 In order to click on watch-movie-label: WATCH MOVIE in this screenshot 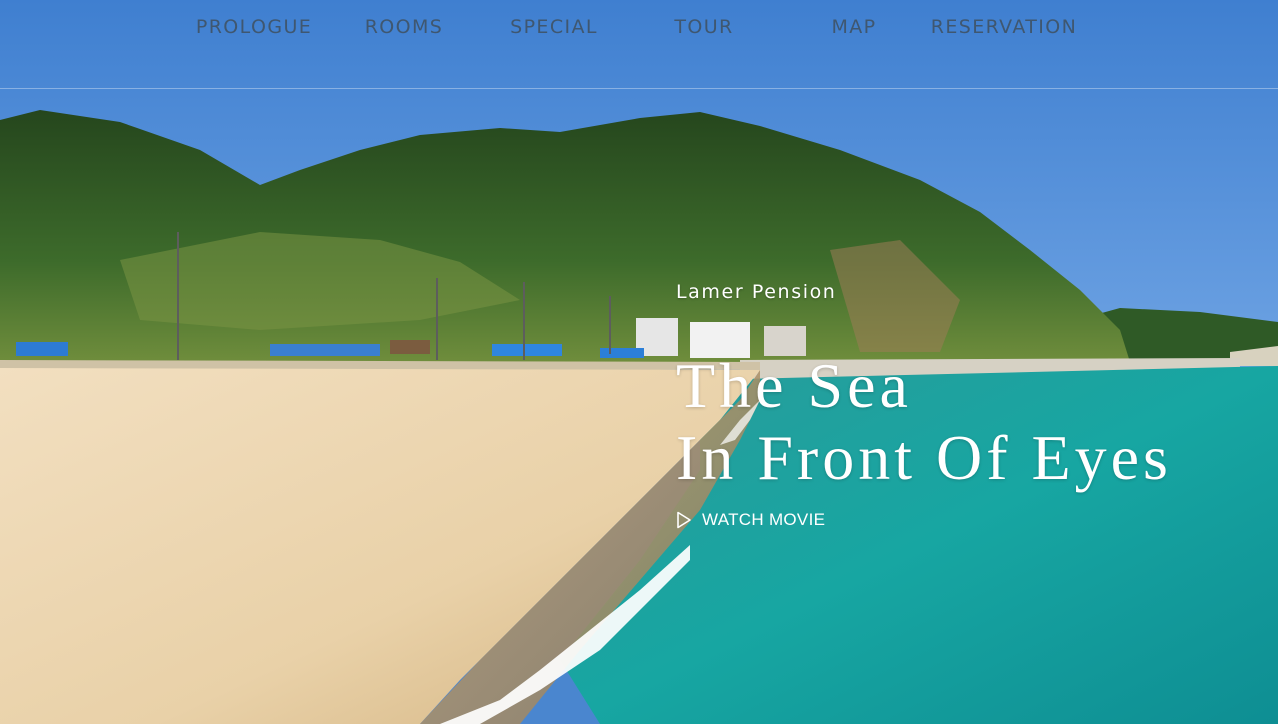, I will do `click(764, 519)`.